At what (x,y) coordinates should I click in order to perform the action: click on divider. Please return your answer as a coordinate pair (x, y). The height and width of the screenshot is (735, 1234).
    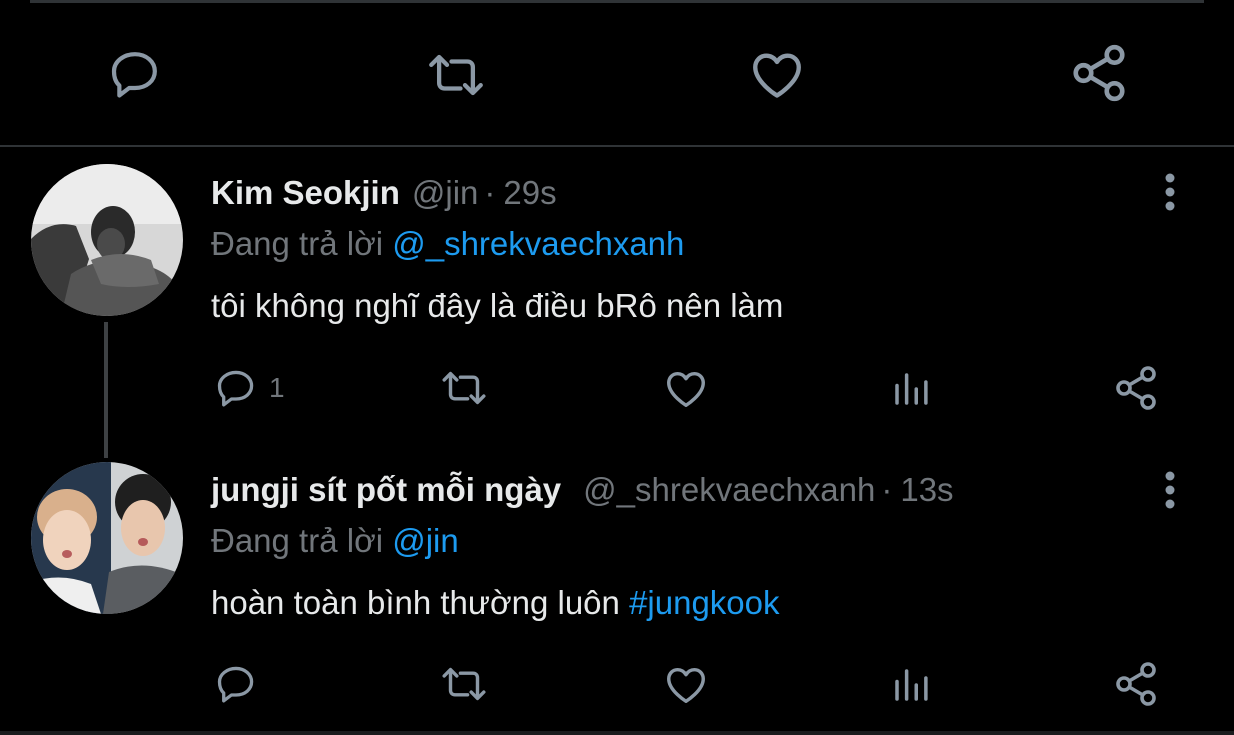
    Looking at the image, I should click on (617, 146).